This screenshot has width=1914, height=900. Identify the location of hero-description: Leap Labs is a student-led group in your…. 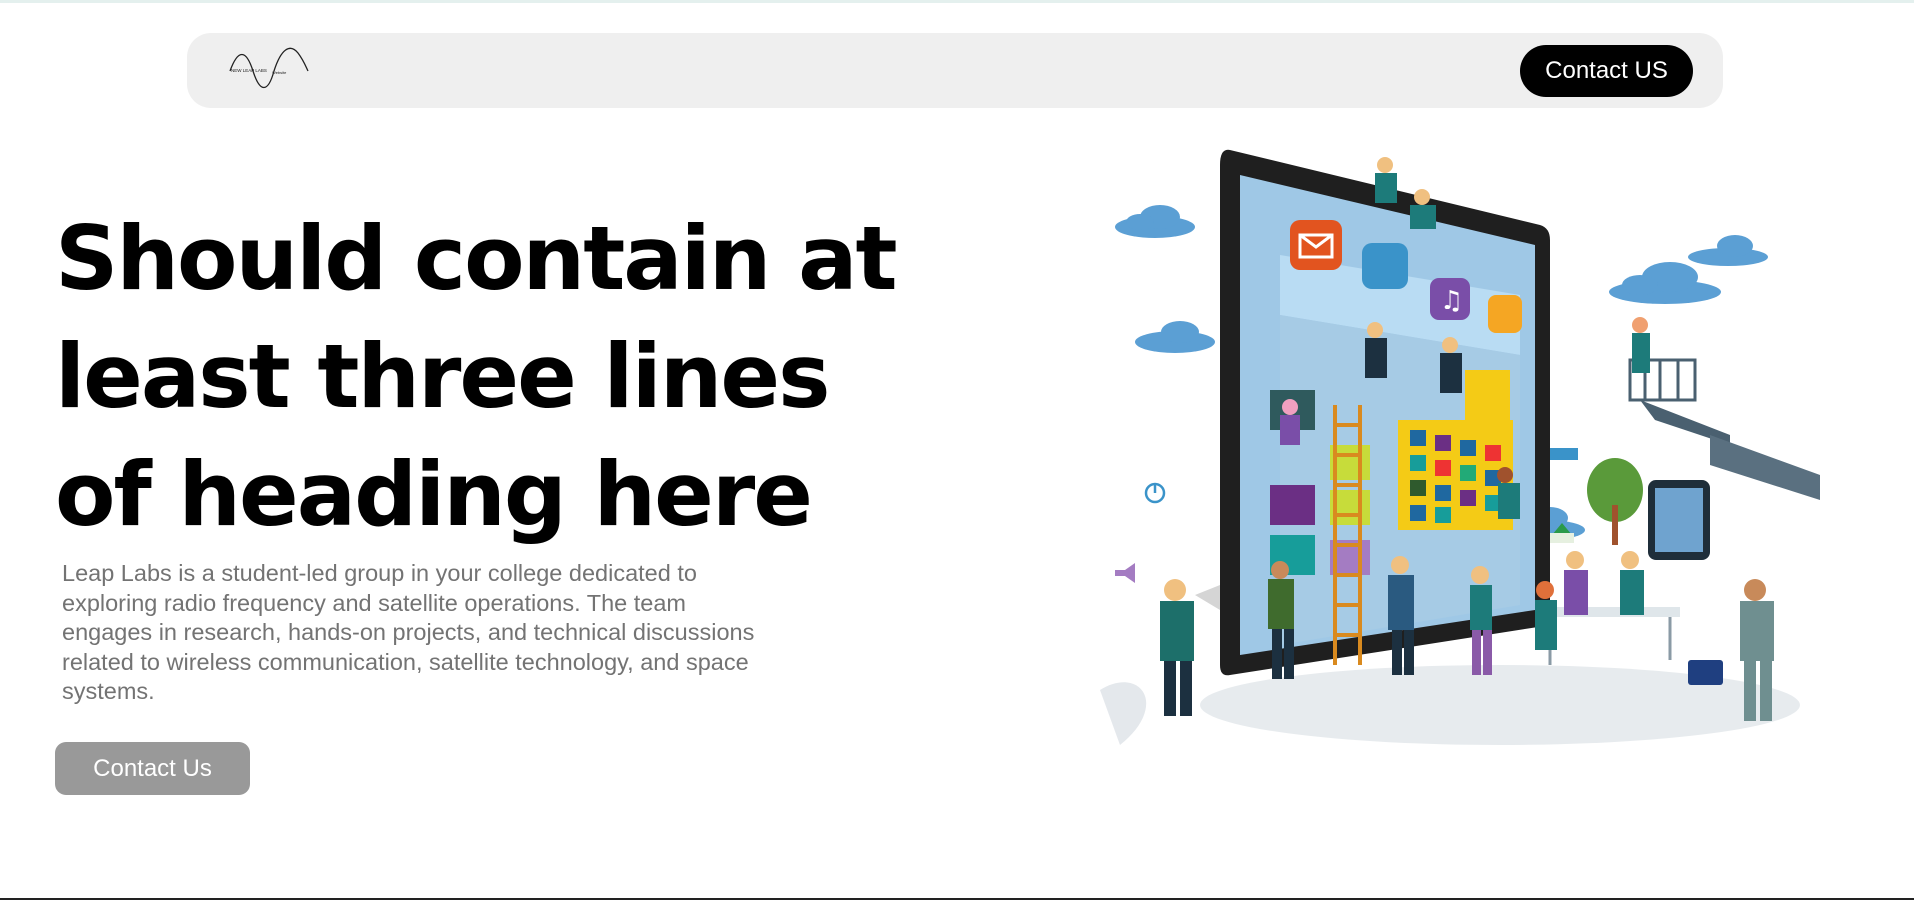
(408, 632).